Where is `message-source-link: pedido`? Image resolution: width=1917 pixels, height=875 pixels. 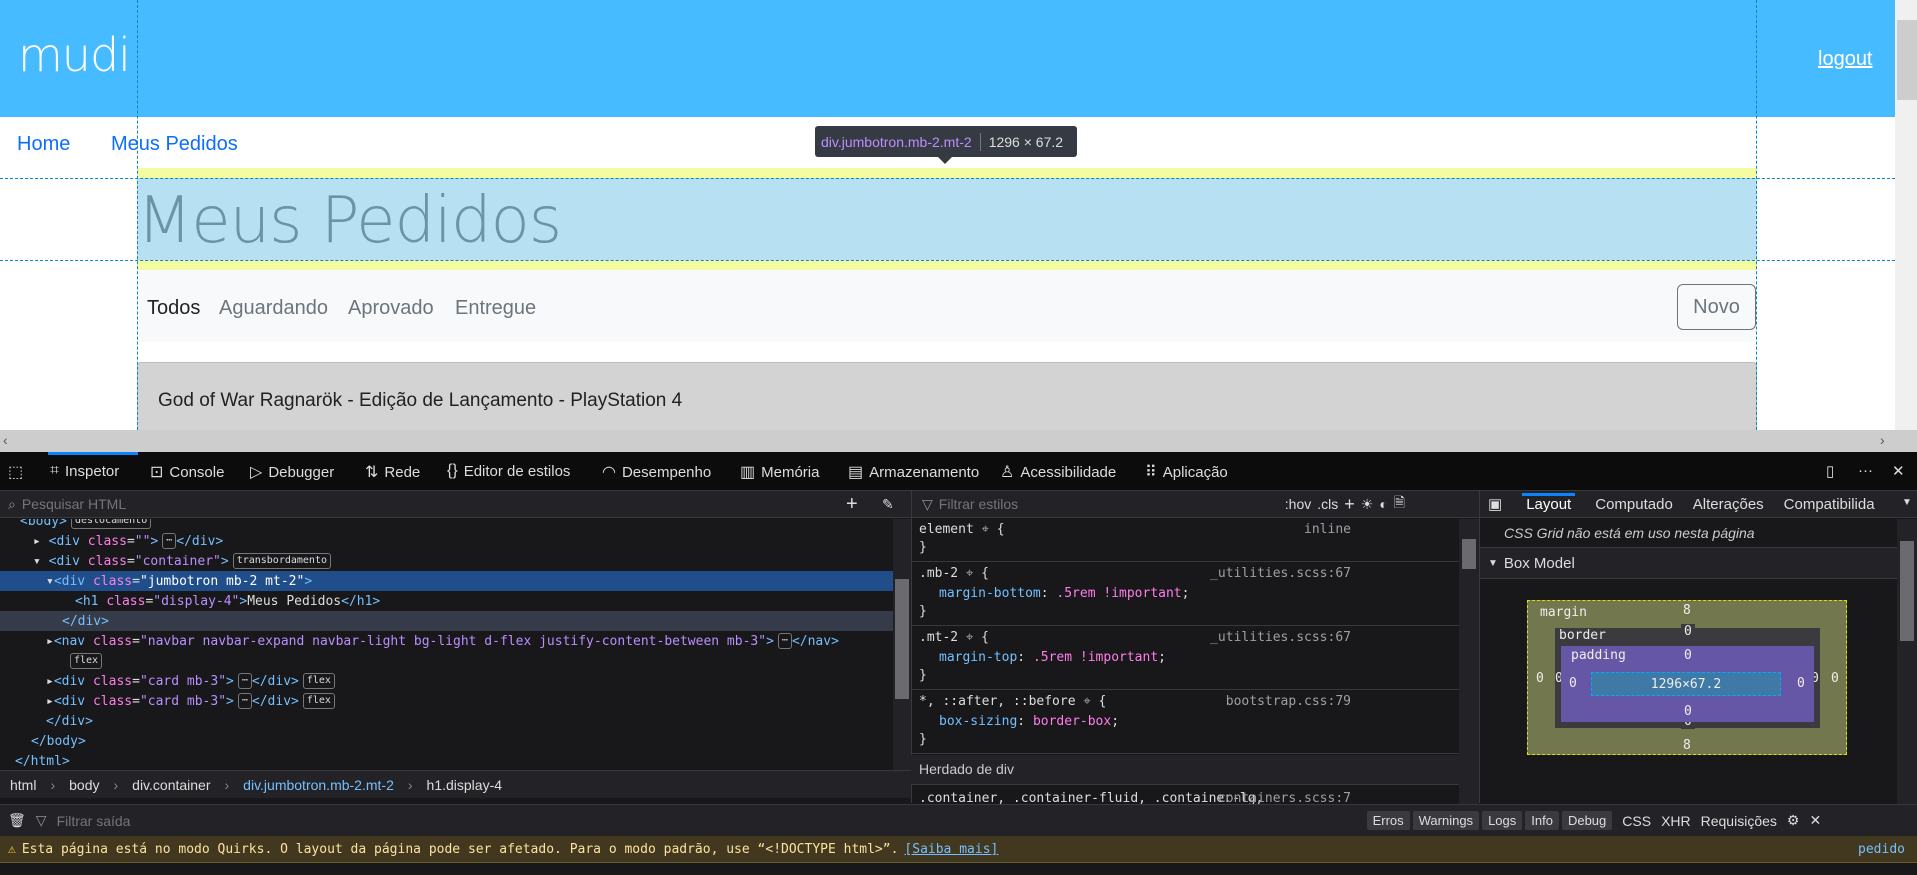
message-source-link: pedido is located at coordinates (1881, 849).